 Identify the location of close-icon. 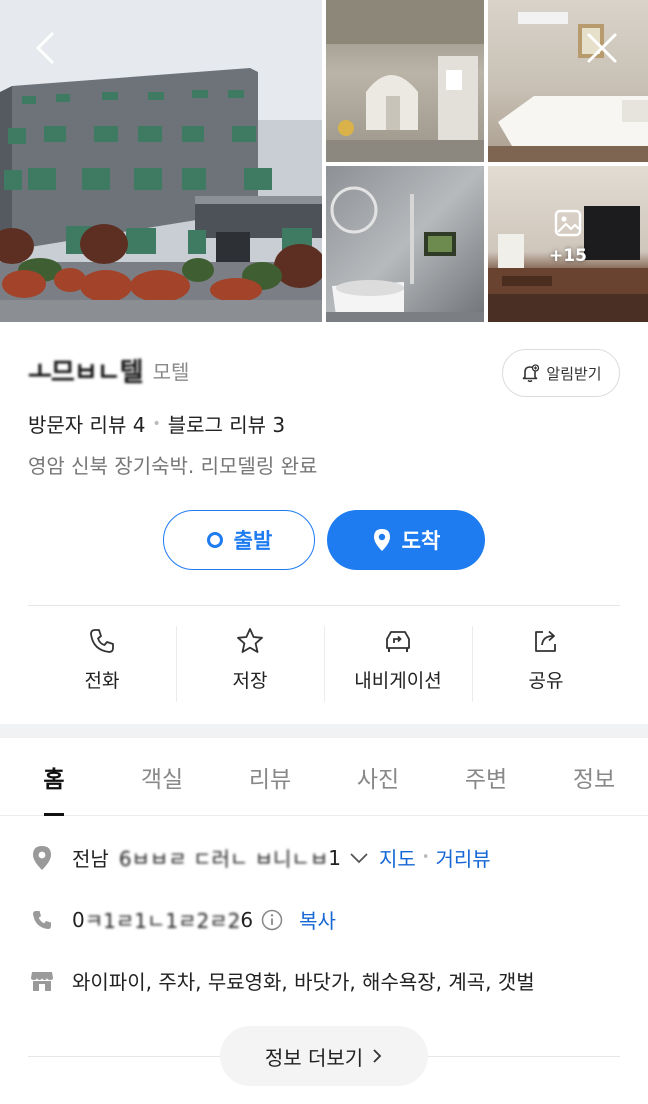
(602, 48).